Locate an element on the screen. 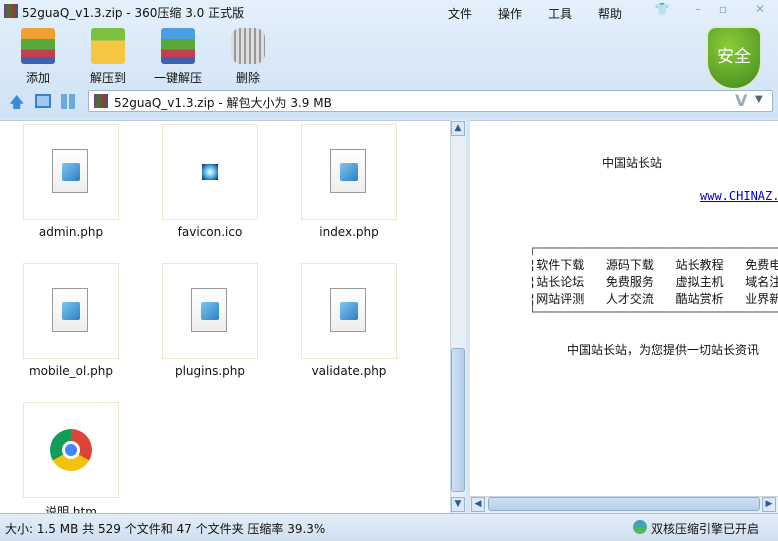  delete-button: 删除 is located at coordinates (248, 57).